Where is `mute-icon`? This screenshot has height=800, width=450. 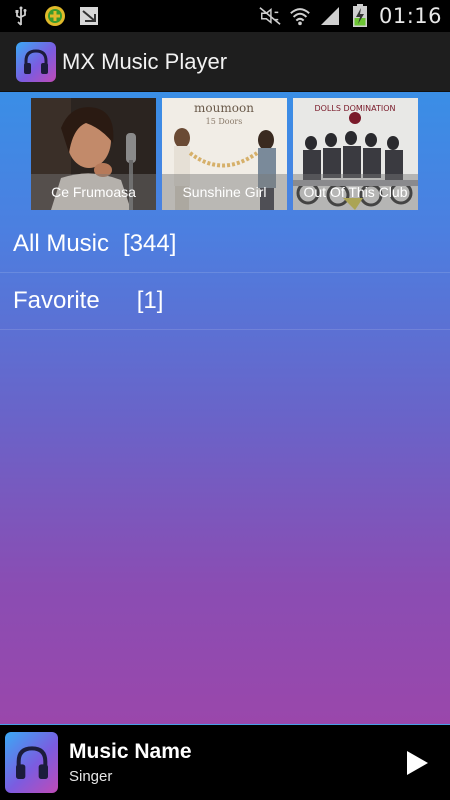 mute-icon is located at coordinates (270, 16).